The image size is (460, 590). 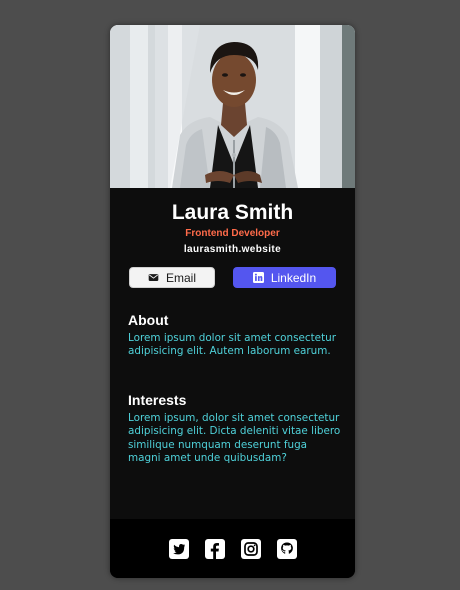 I want to click on facebook-icon, so click(x=214, y=548).